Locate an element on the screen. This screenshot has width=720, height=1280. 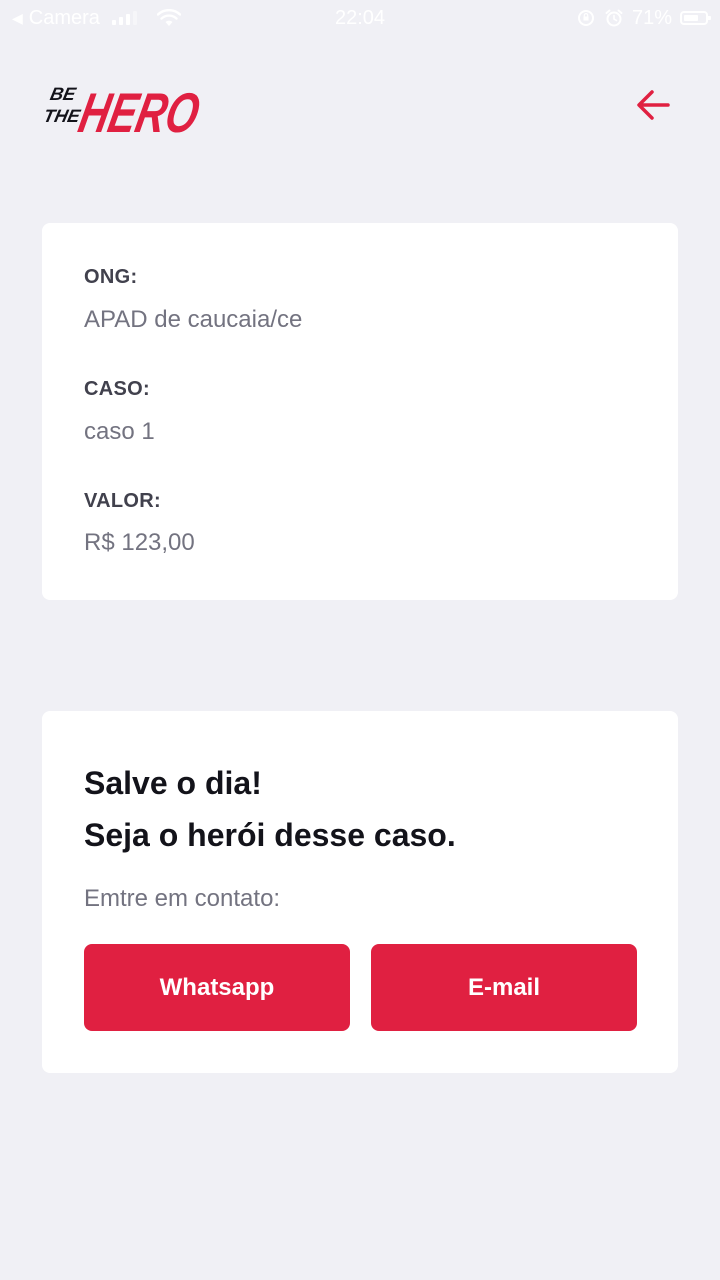
contact-prompt: Emtre em contato: is located at coordinates (182, 898).